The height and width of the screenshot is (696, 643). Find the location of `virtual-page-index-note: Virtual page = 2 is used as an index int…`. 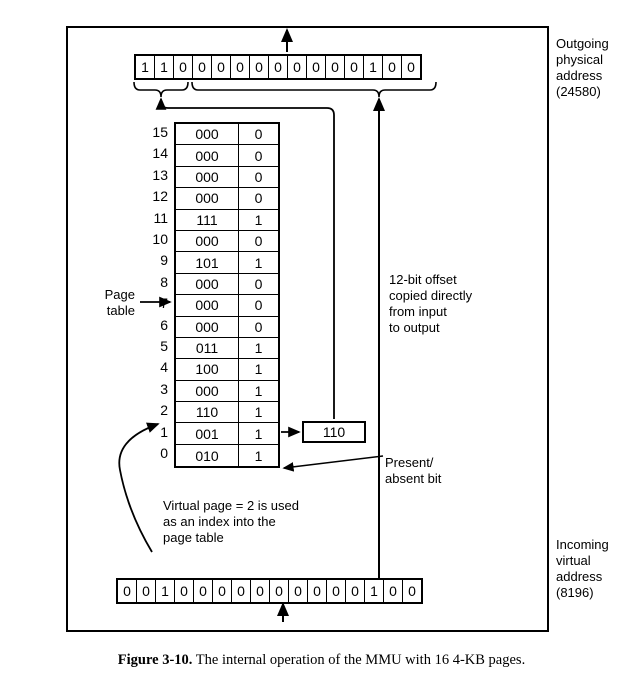

virtual-page-index-note: Virtual page = 2 is used as an index int… is located at coordinates (231, 521).